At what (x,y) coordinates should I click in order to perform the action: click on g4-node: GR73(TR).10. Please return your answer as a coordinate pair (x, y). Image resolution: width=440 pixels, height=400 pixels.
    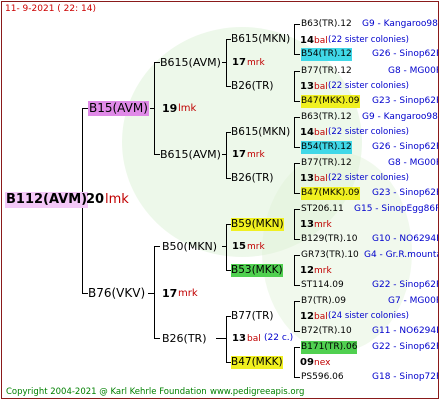
    Looking at the image, I should click on (330, 255).